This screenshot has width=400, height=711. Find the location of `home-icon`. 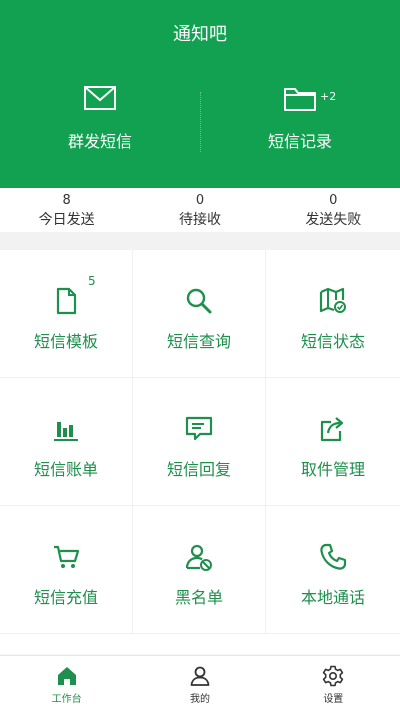

home-icon is located at coordinates (66, 676).